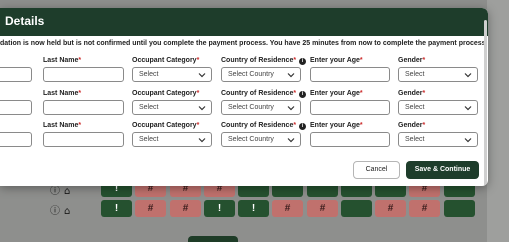  I want to click on cancel-button: Cancel, so click(376, 170).